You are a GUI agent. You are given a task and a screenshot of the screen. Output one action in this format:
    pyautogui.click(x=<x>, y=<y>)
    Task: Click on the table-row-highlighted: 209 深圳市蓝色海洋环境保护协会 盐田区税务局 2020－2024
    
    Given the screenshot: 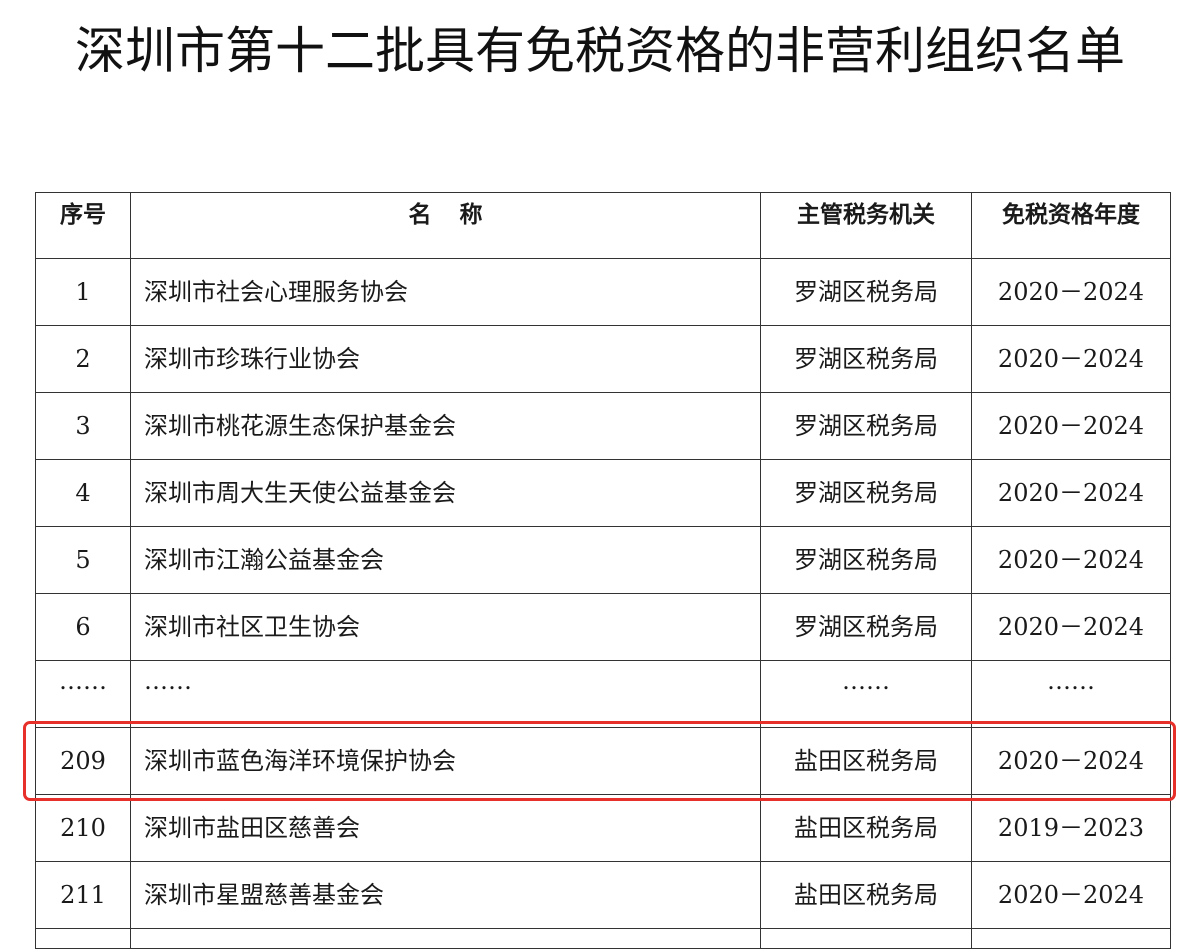 What is the action you would take?
    pyautogui.click(x=603, y=761)
    